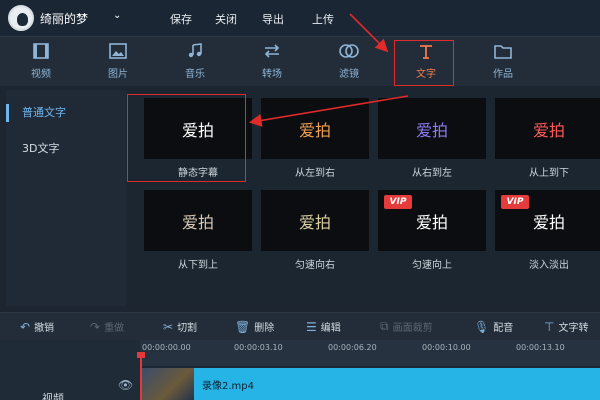  What do you see at coordinates (300, 326) in the screenshot?
I see `edit-toolbar: ↶ 撤销 ↷ 重做 ✂ 切割 🗑 删除 ☰ 编辑 ⧉ 画面裁剪 🎙 配音 ⊤ 文字转` at bounding box center [300, 326].